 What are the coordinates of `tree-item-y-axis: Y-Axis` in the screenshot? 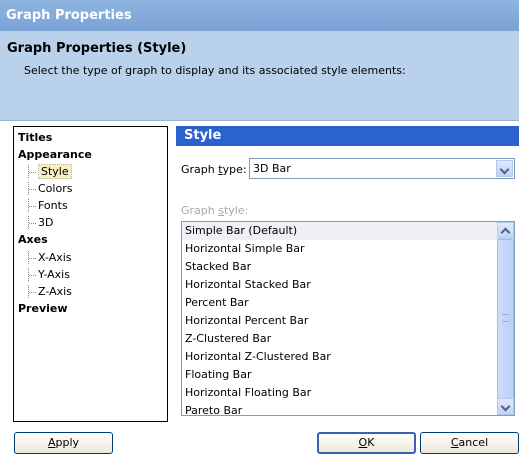 It's located at (49, 274).